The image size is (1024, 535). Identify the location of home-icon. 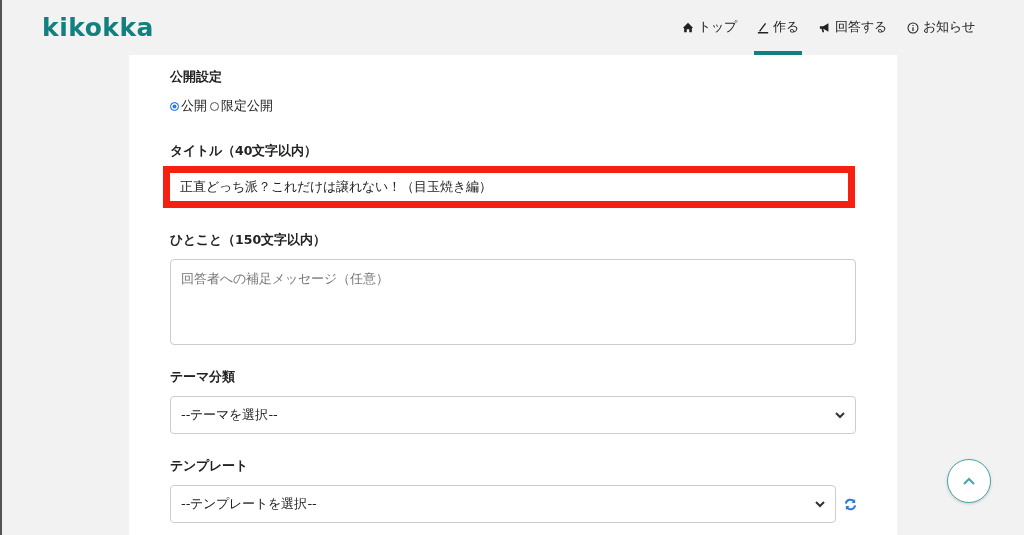
(688, 27).